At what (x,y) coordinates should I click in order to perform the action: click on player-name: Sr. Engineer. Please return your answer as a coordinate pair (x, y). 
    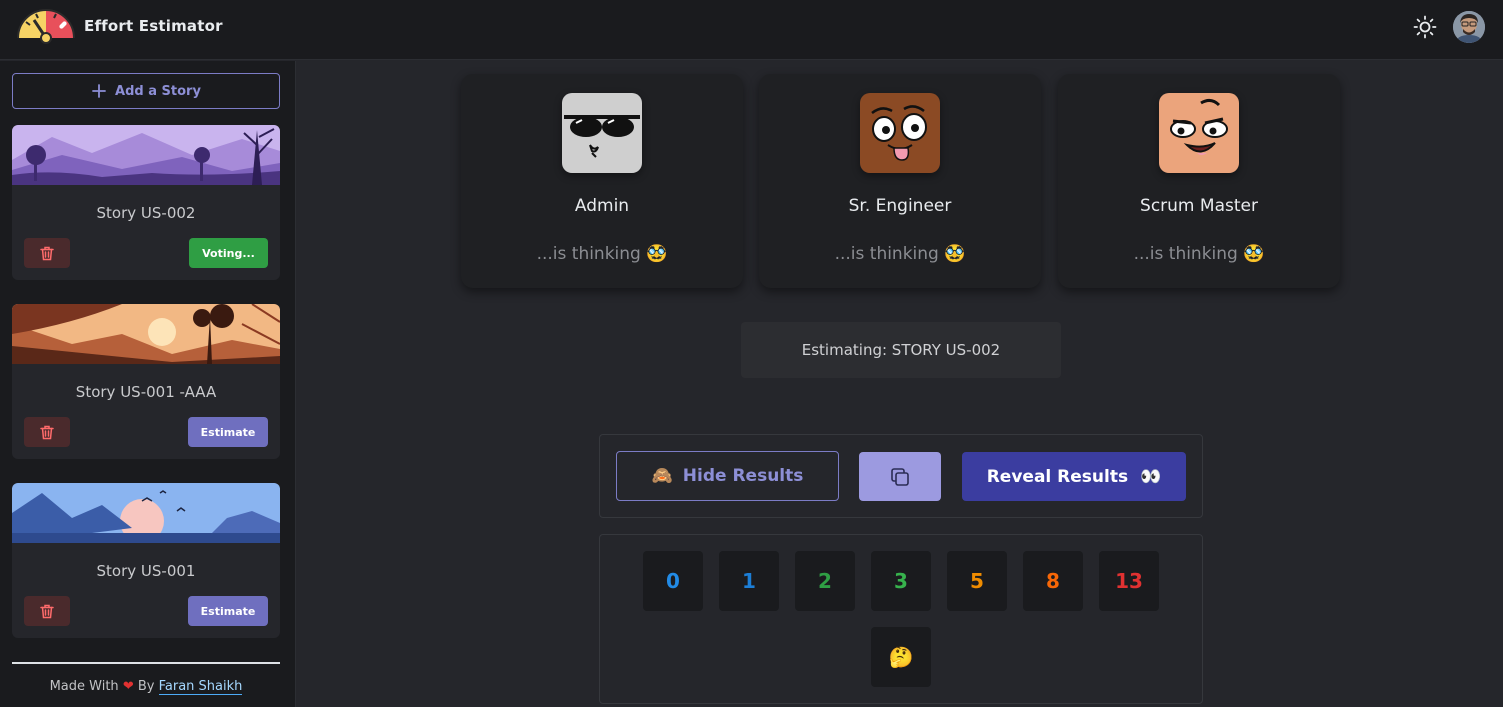
    Looking at the image, I should click on (900, 206).